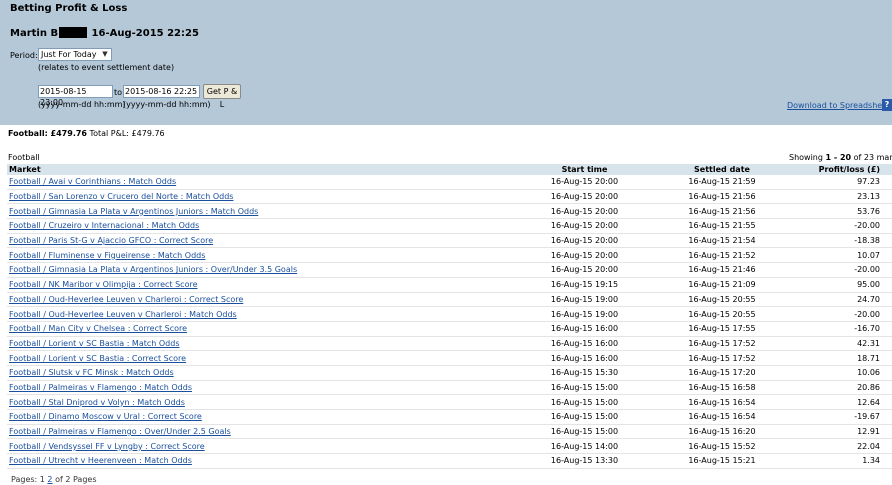 This screenshot has width=892, height=485. Describe the element at coordinates (722, 285) in the screenshot. I see `settled-date-cell: 16-Aug-15 21:09` at that location.